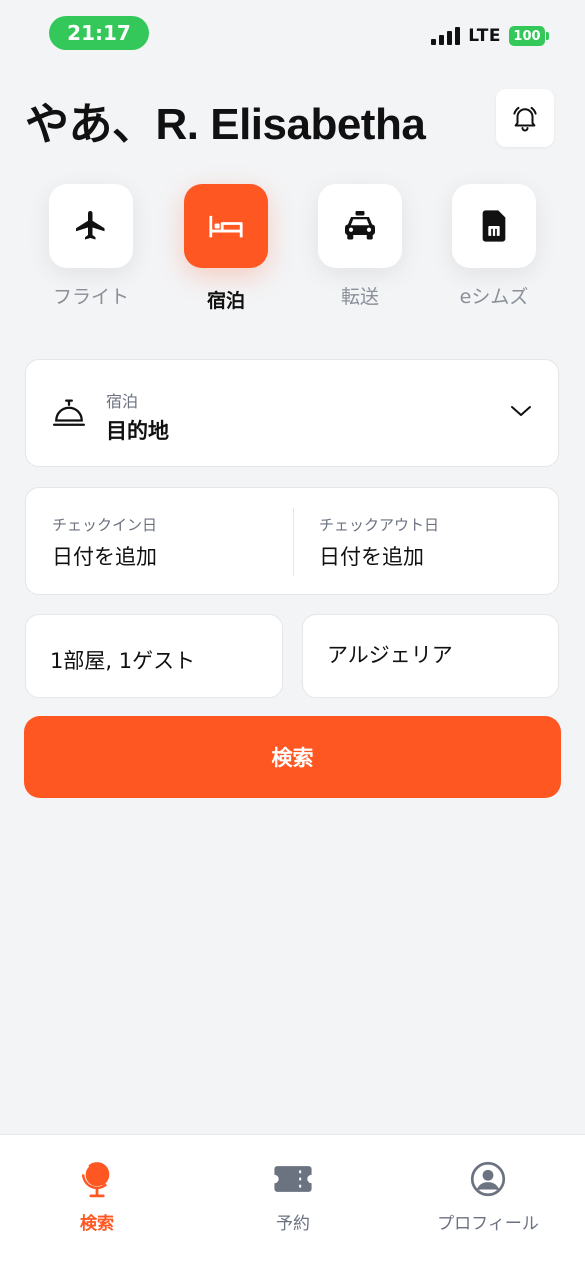 The height and width of the screenshot is (1266, 585). I want to click on ticket-icon, so click(293, 1179).